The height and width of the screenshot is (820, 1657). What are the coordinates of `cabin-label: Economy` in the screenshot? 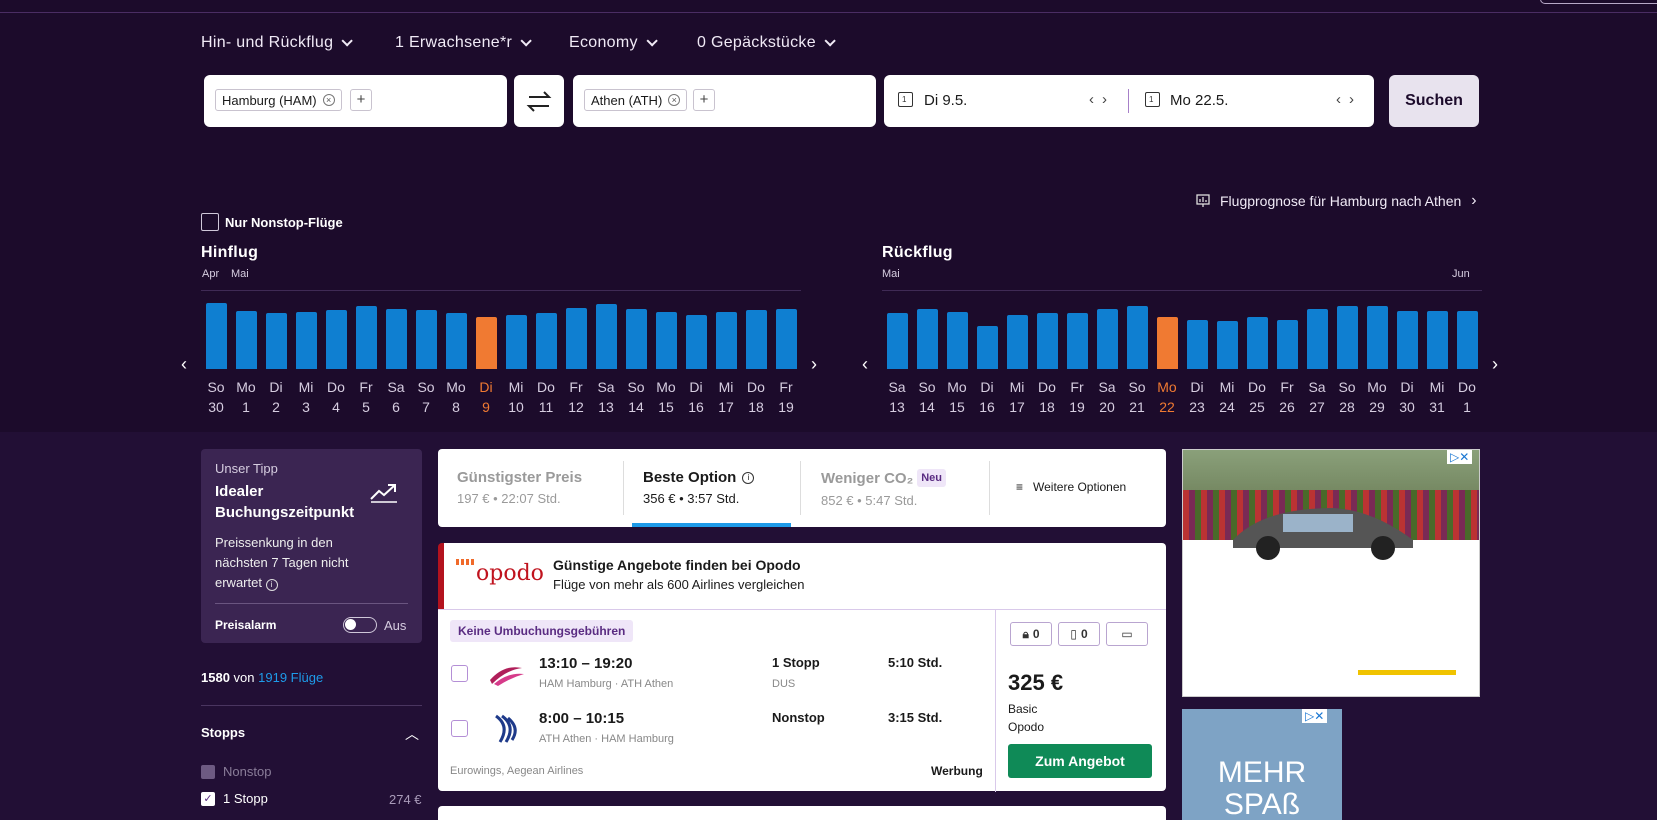 It's located at (603, 42).